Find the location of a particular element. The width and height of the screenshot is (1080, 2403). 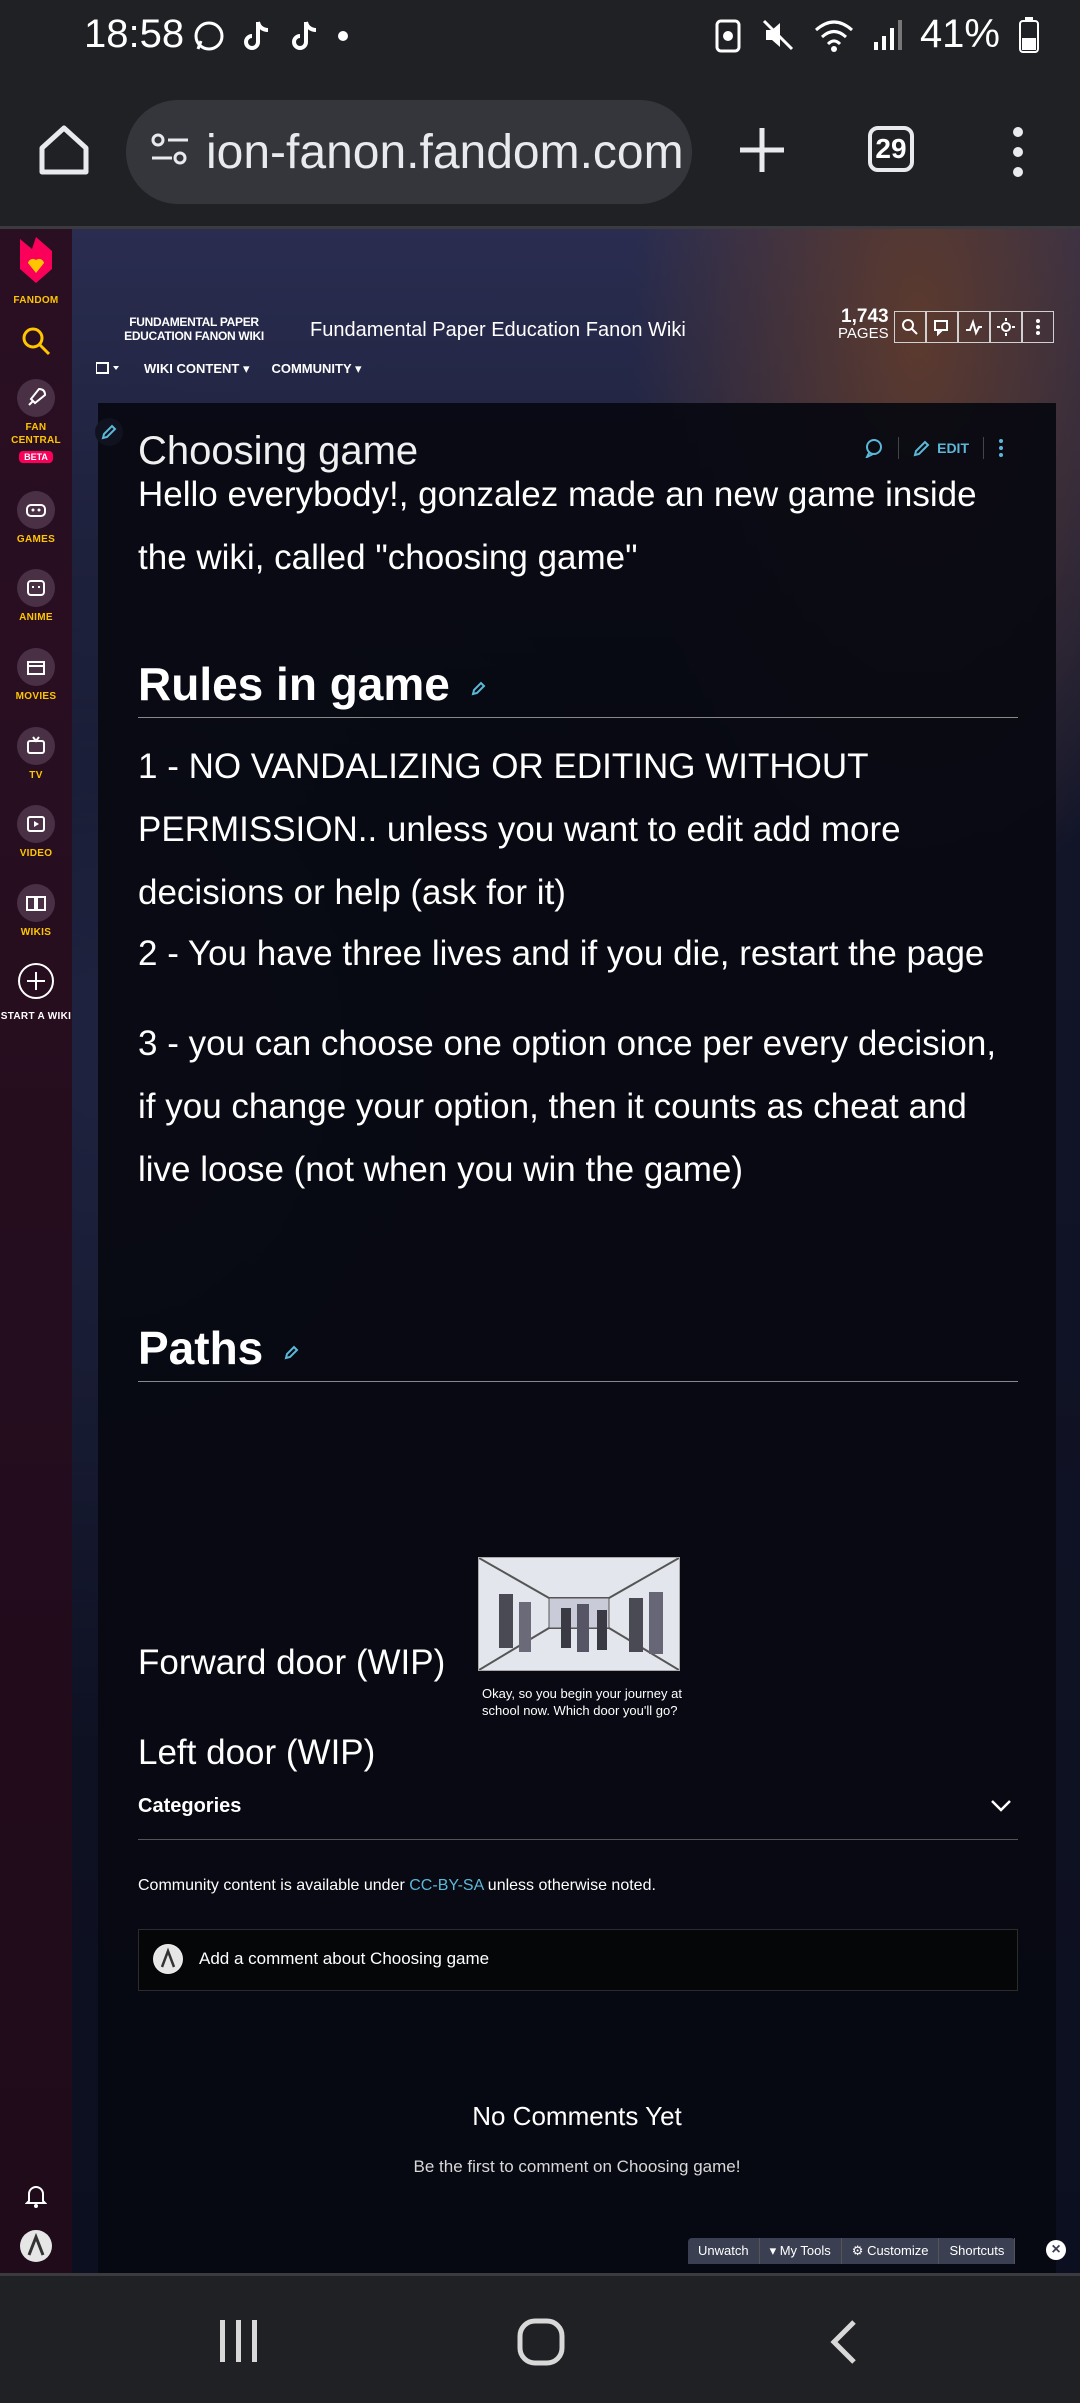

discussions-button is located at coordinates (942, 327).